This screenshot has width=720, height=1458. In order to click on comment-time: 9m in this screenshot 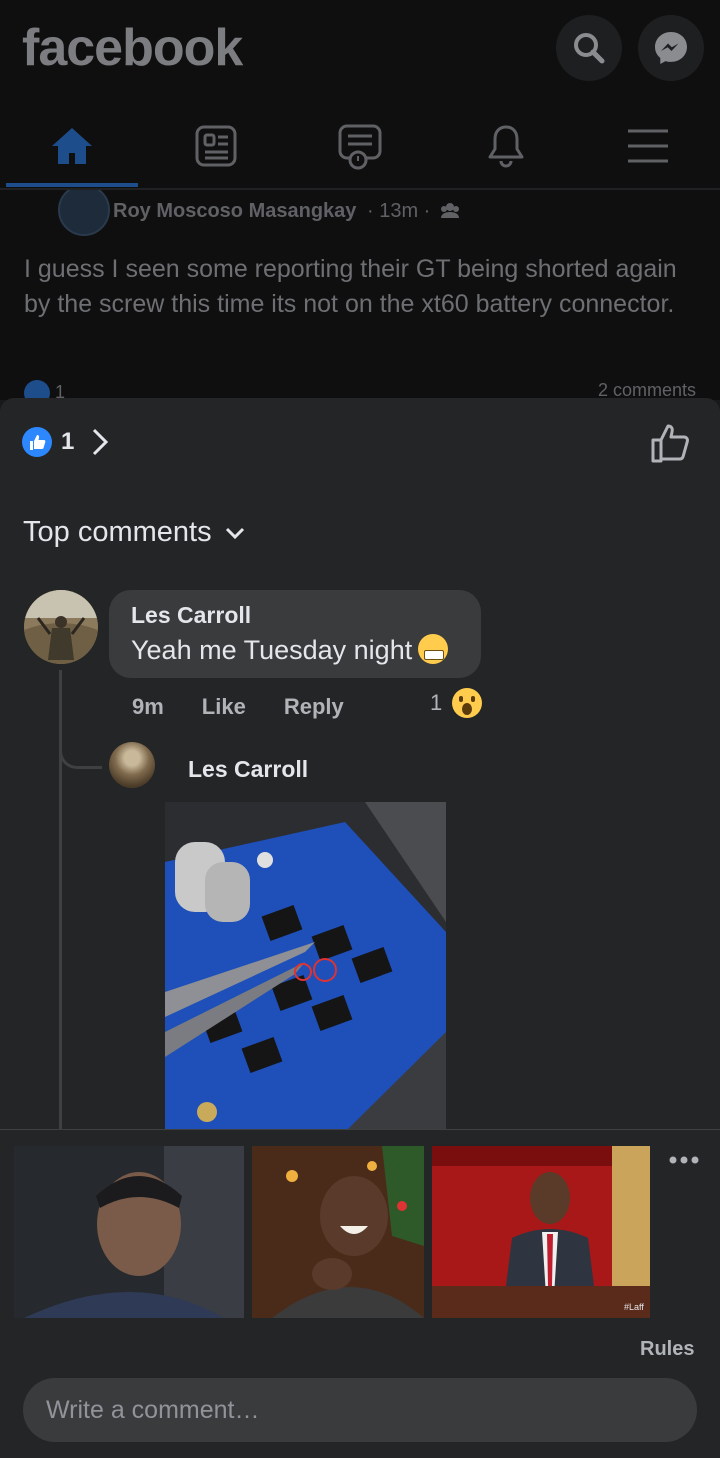, I will do `click(148, 706)`.